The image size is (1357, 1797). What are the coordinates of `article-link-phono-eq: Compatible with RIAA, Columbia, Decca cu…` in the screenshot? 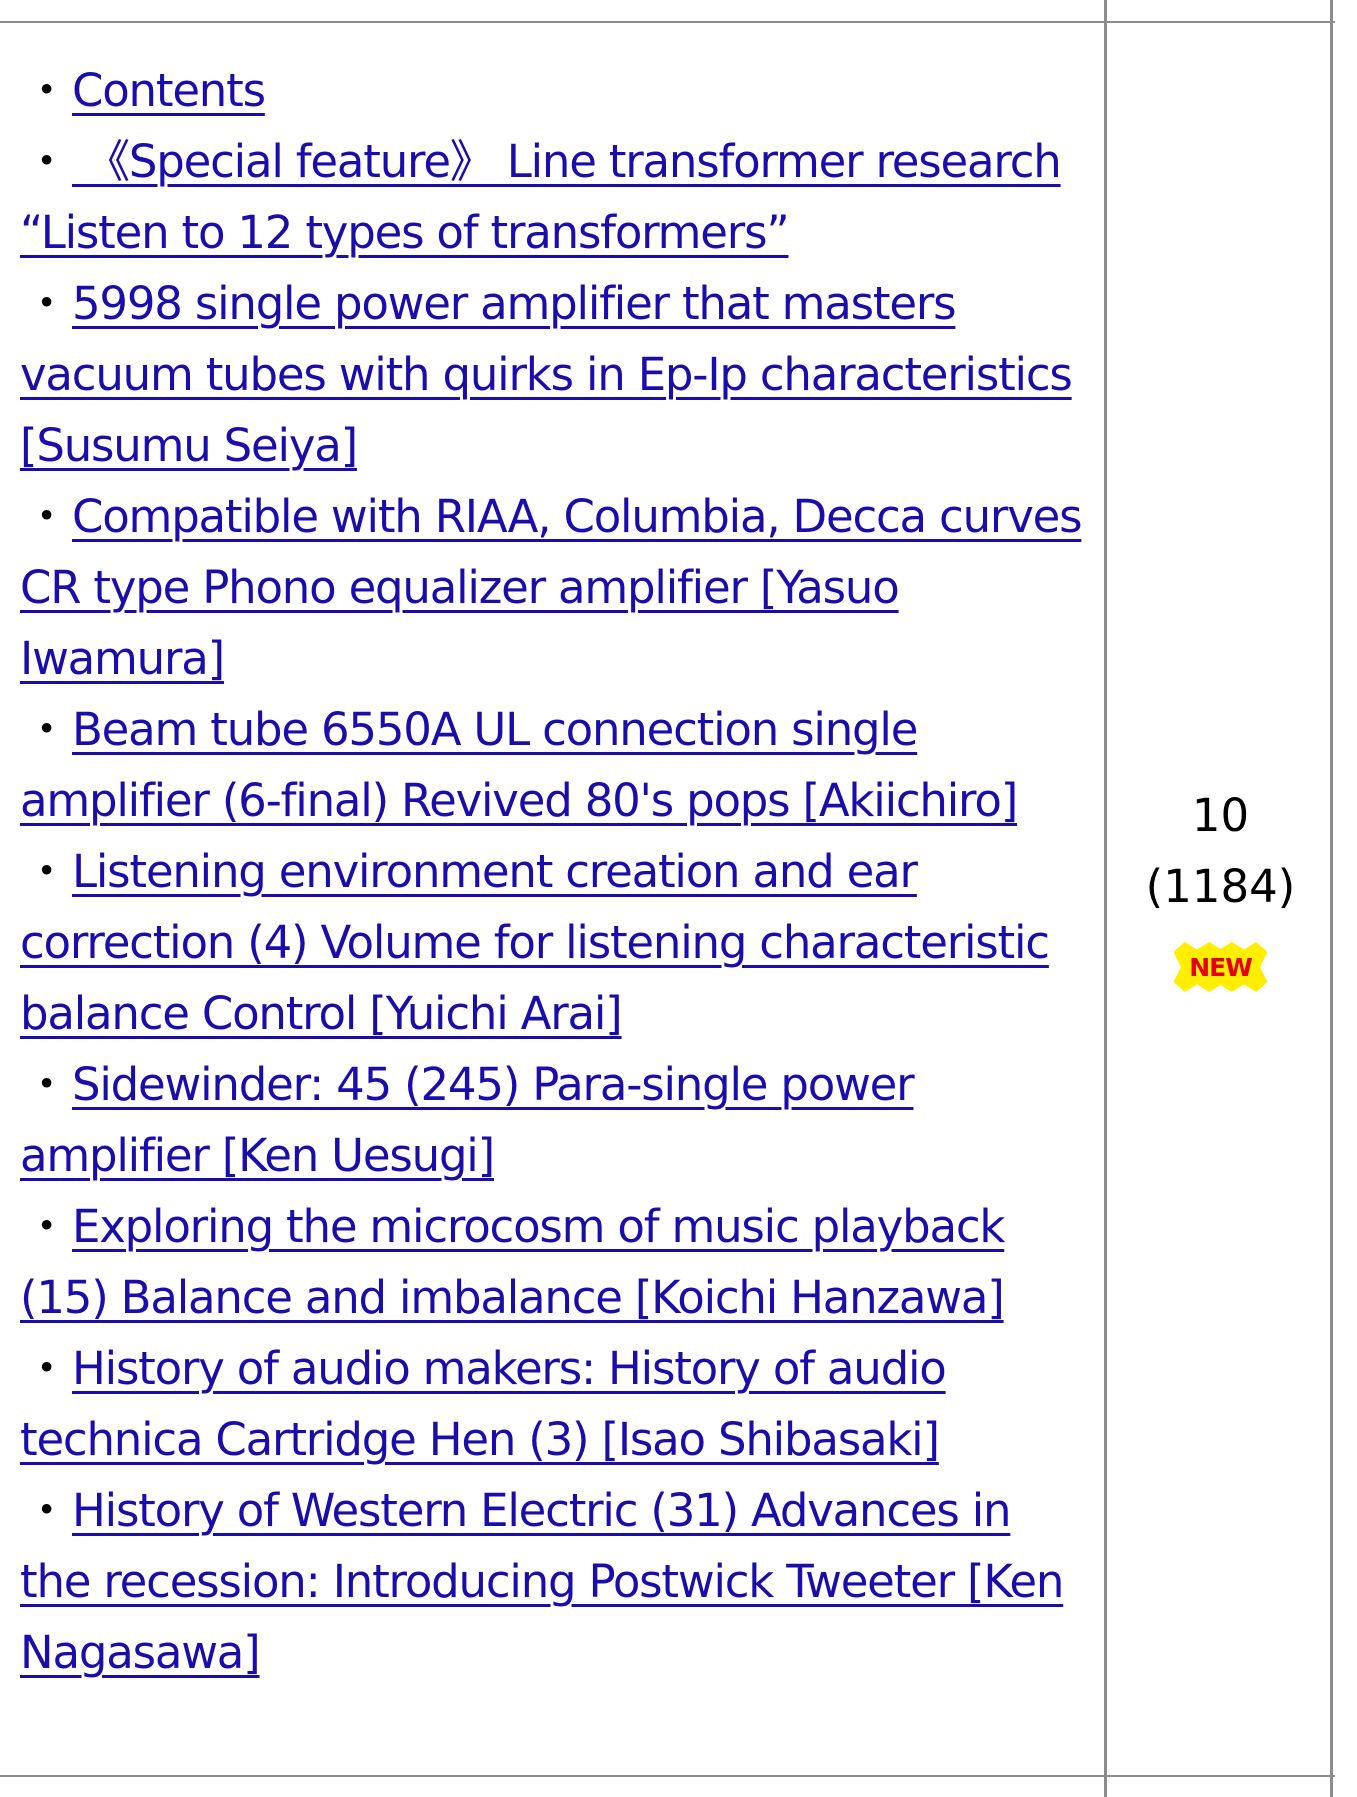 It's located at (551, 587).